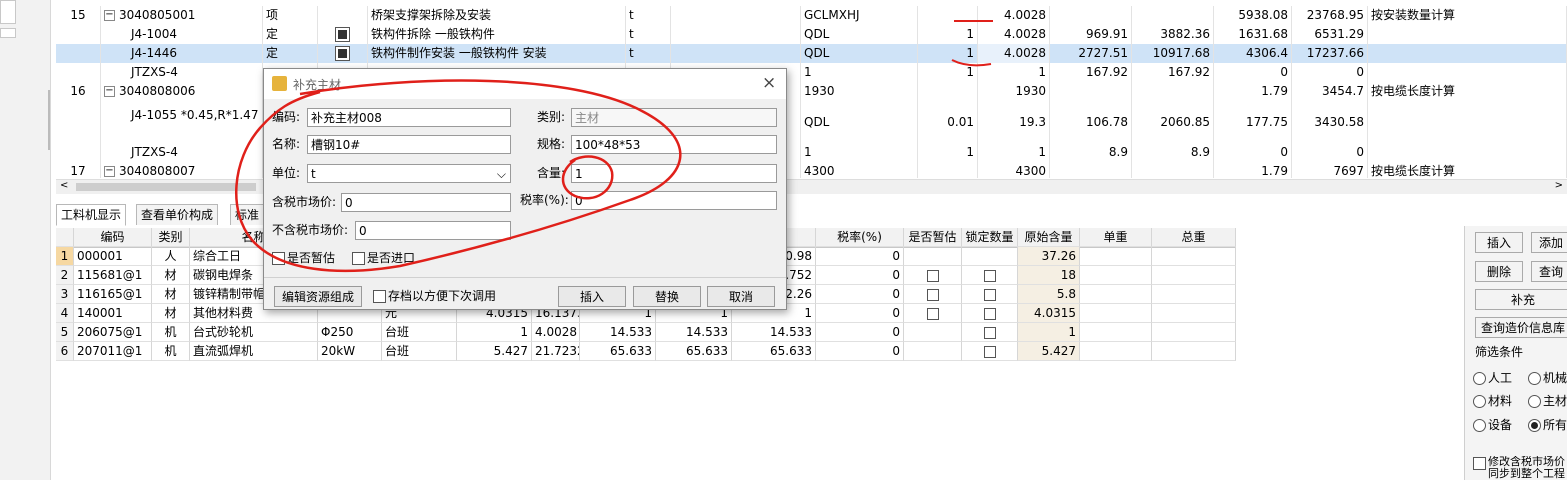 The width and height of the screenshot is (1567, 480). What do you see at coordinates (182, 53) in the screenshot?
I see `upper-cell-code: J4-1446` at bounding box center [182, 53].